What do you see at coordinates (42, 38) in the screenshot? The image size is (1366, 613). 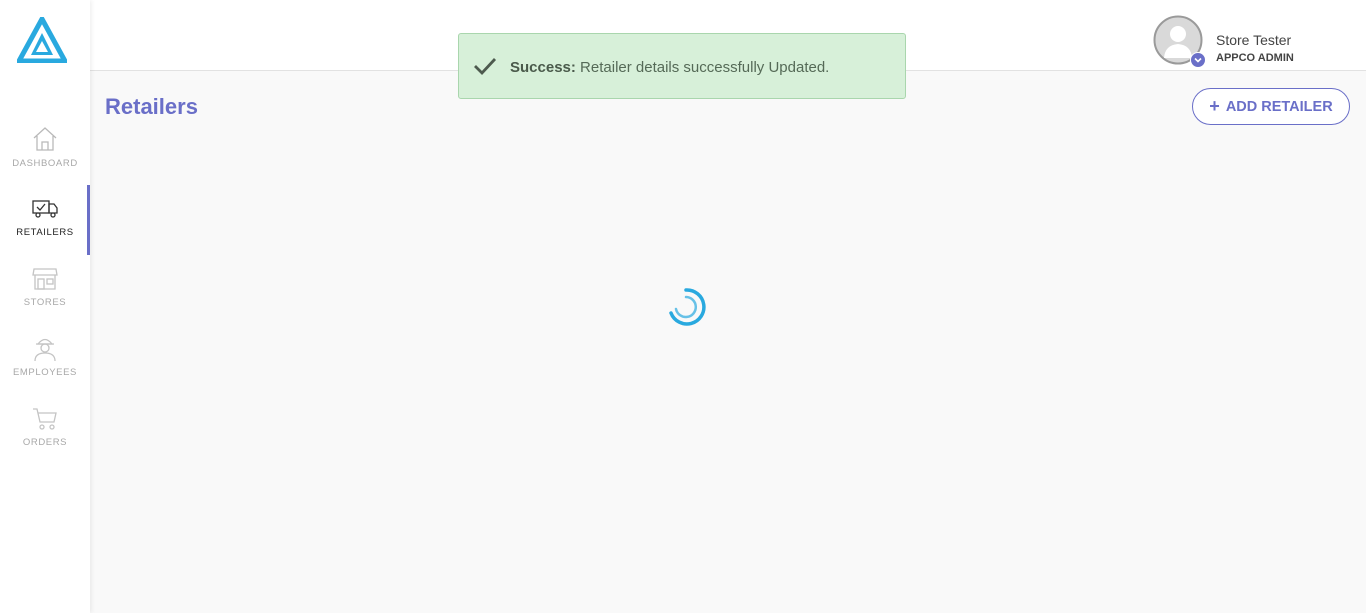 I see `brand-logo-icon` at bounding box center [42, 38].